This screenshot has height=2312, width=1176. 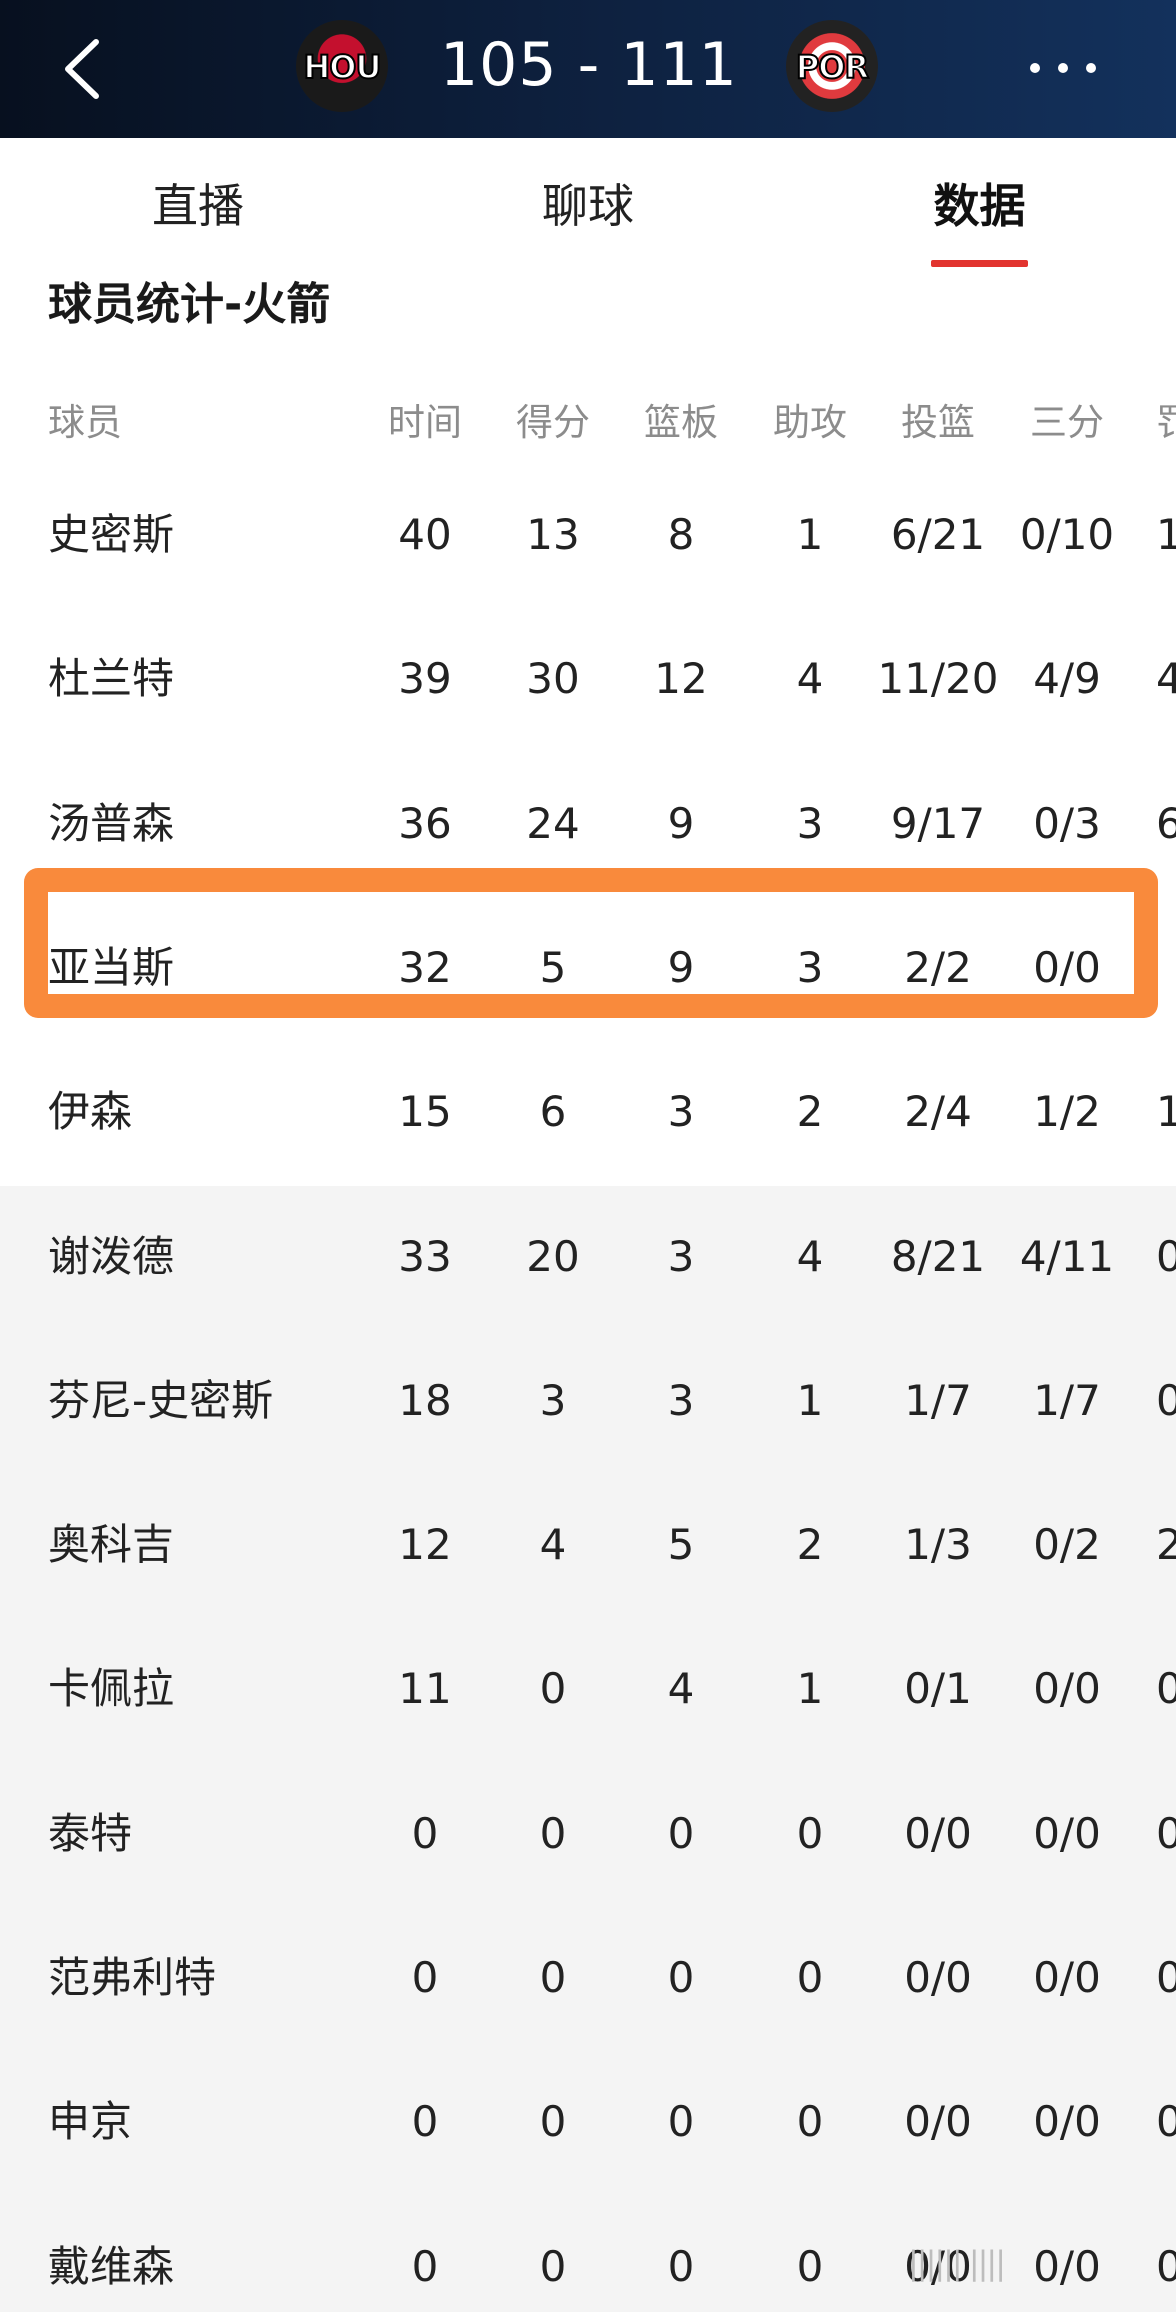 I want to click on table-header: 球员 时间 得分 篮板 助攻 投篮 三分 罚, so click(x=588, y=423).